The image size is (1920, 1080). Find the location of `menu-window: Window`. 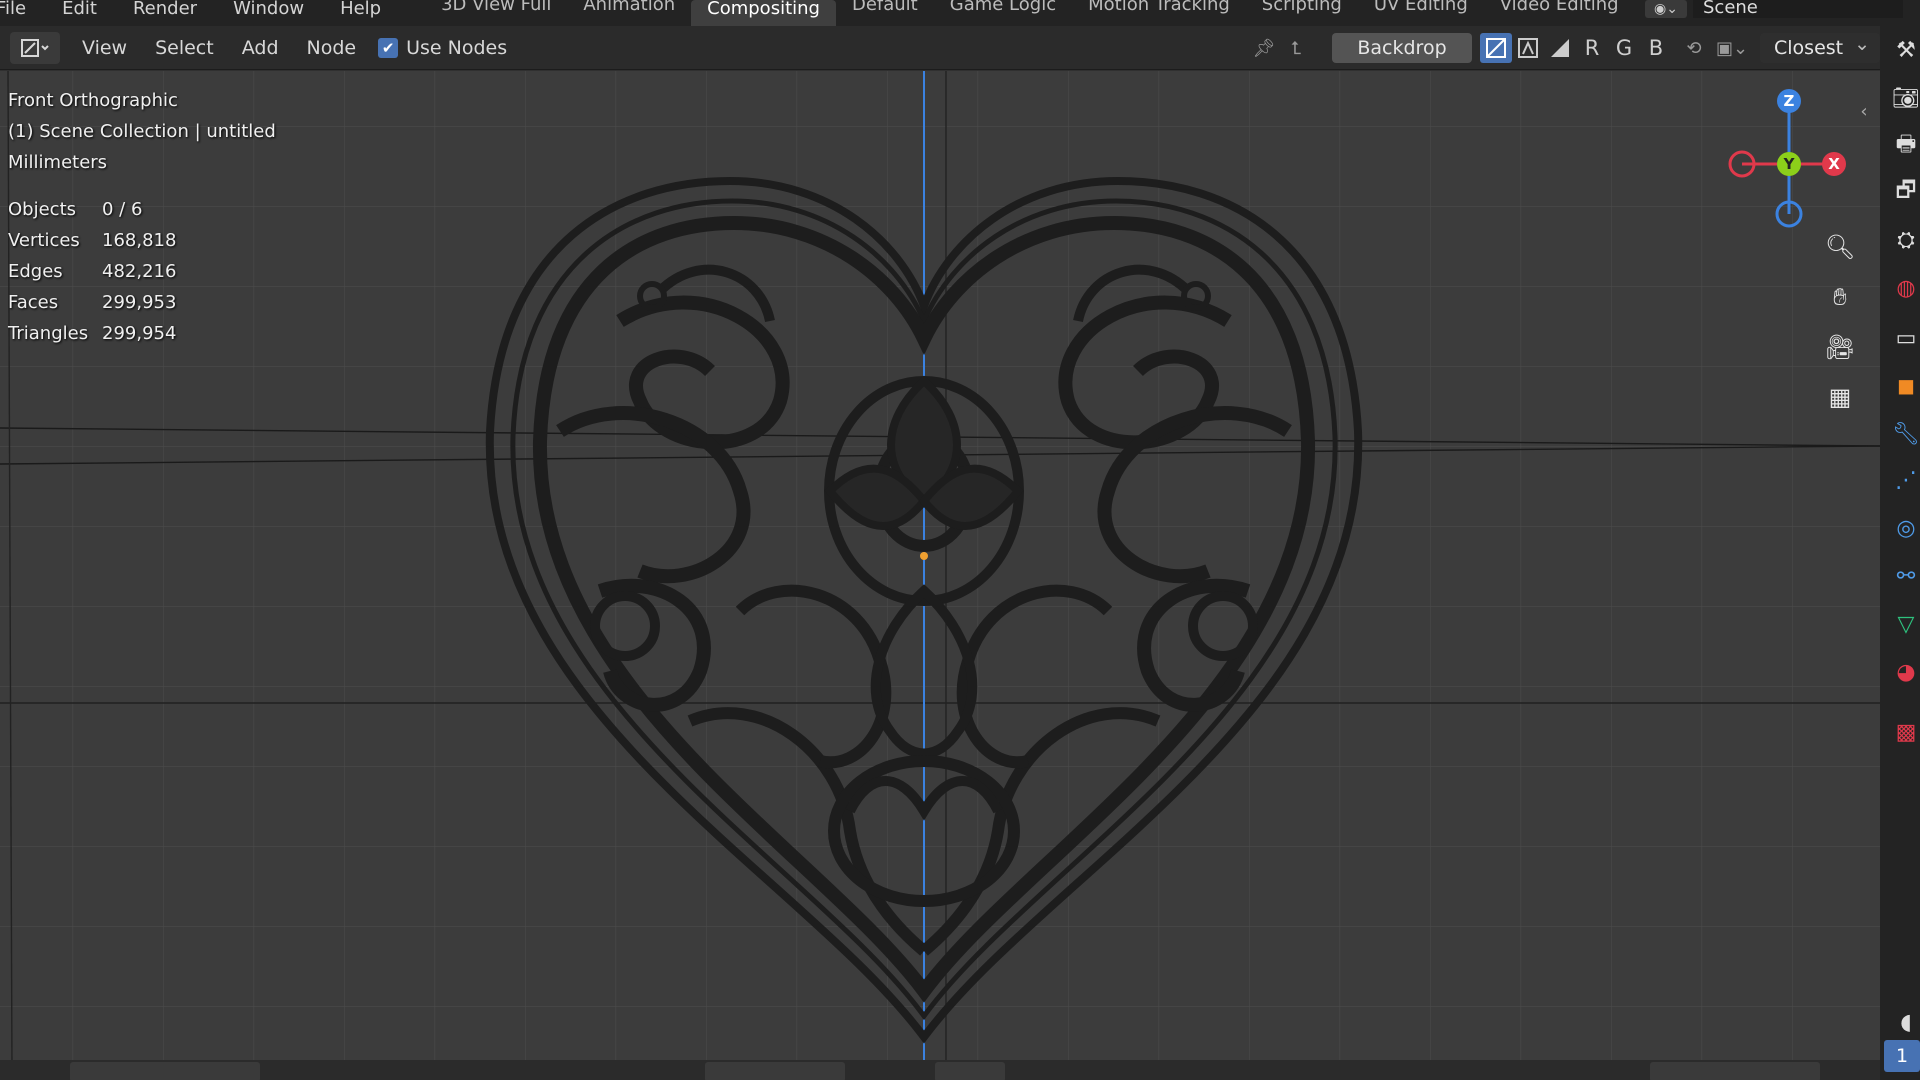

menu-window: Window is located at coordinates (268, 11).